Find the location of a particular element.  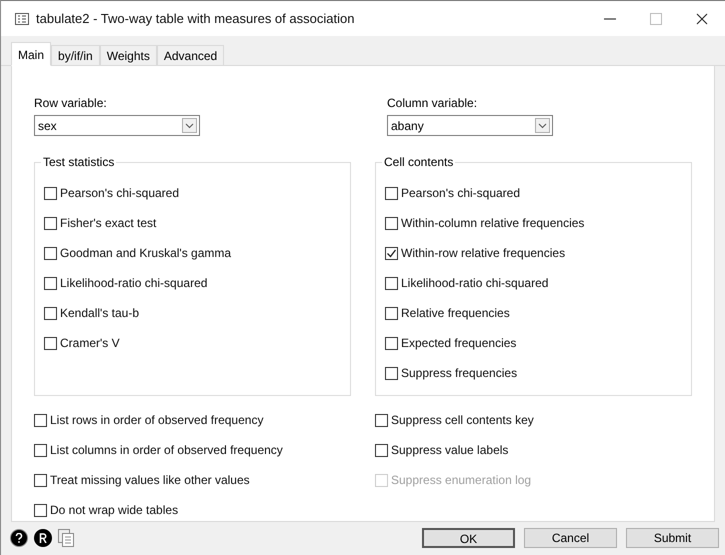

checkbox-label: Suppress cell contents key is located at coordinates (462, 420).